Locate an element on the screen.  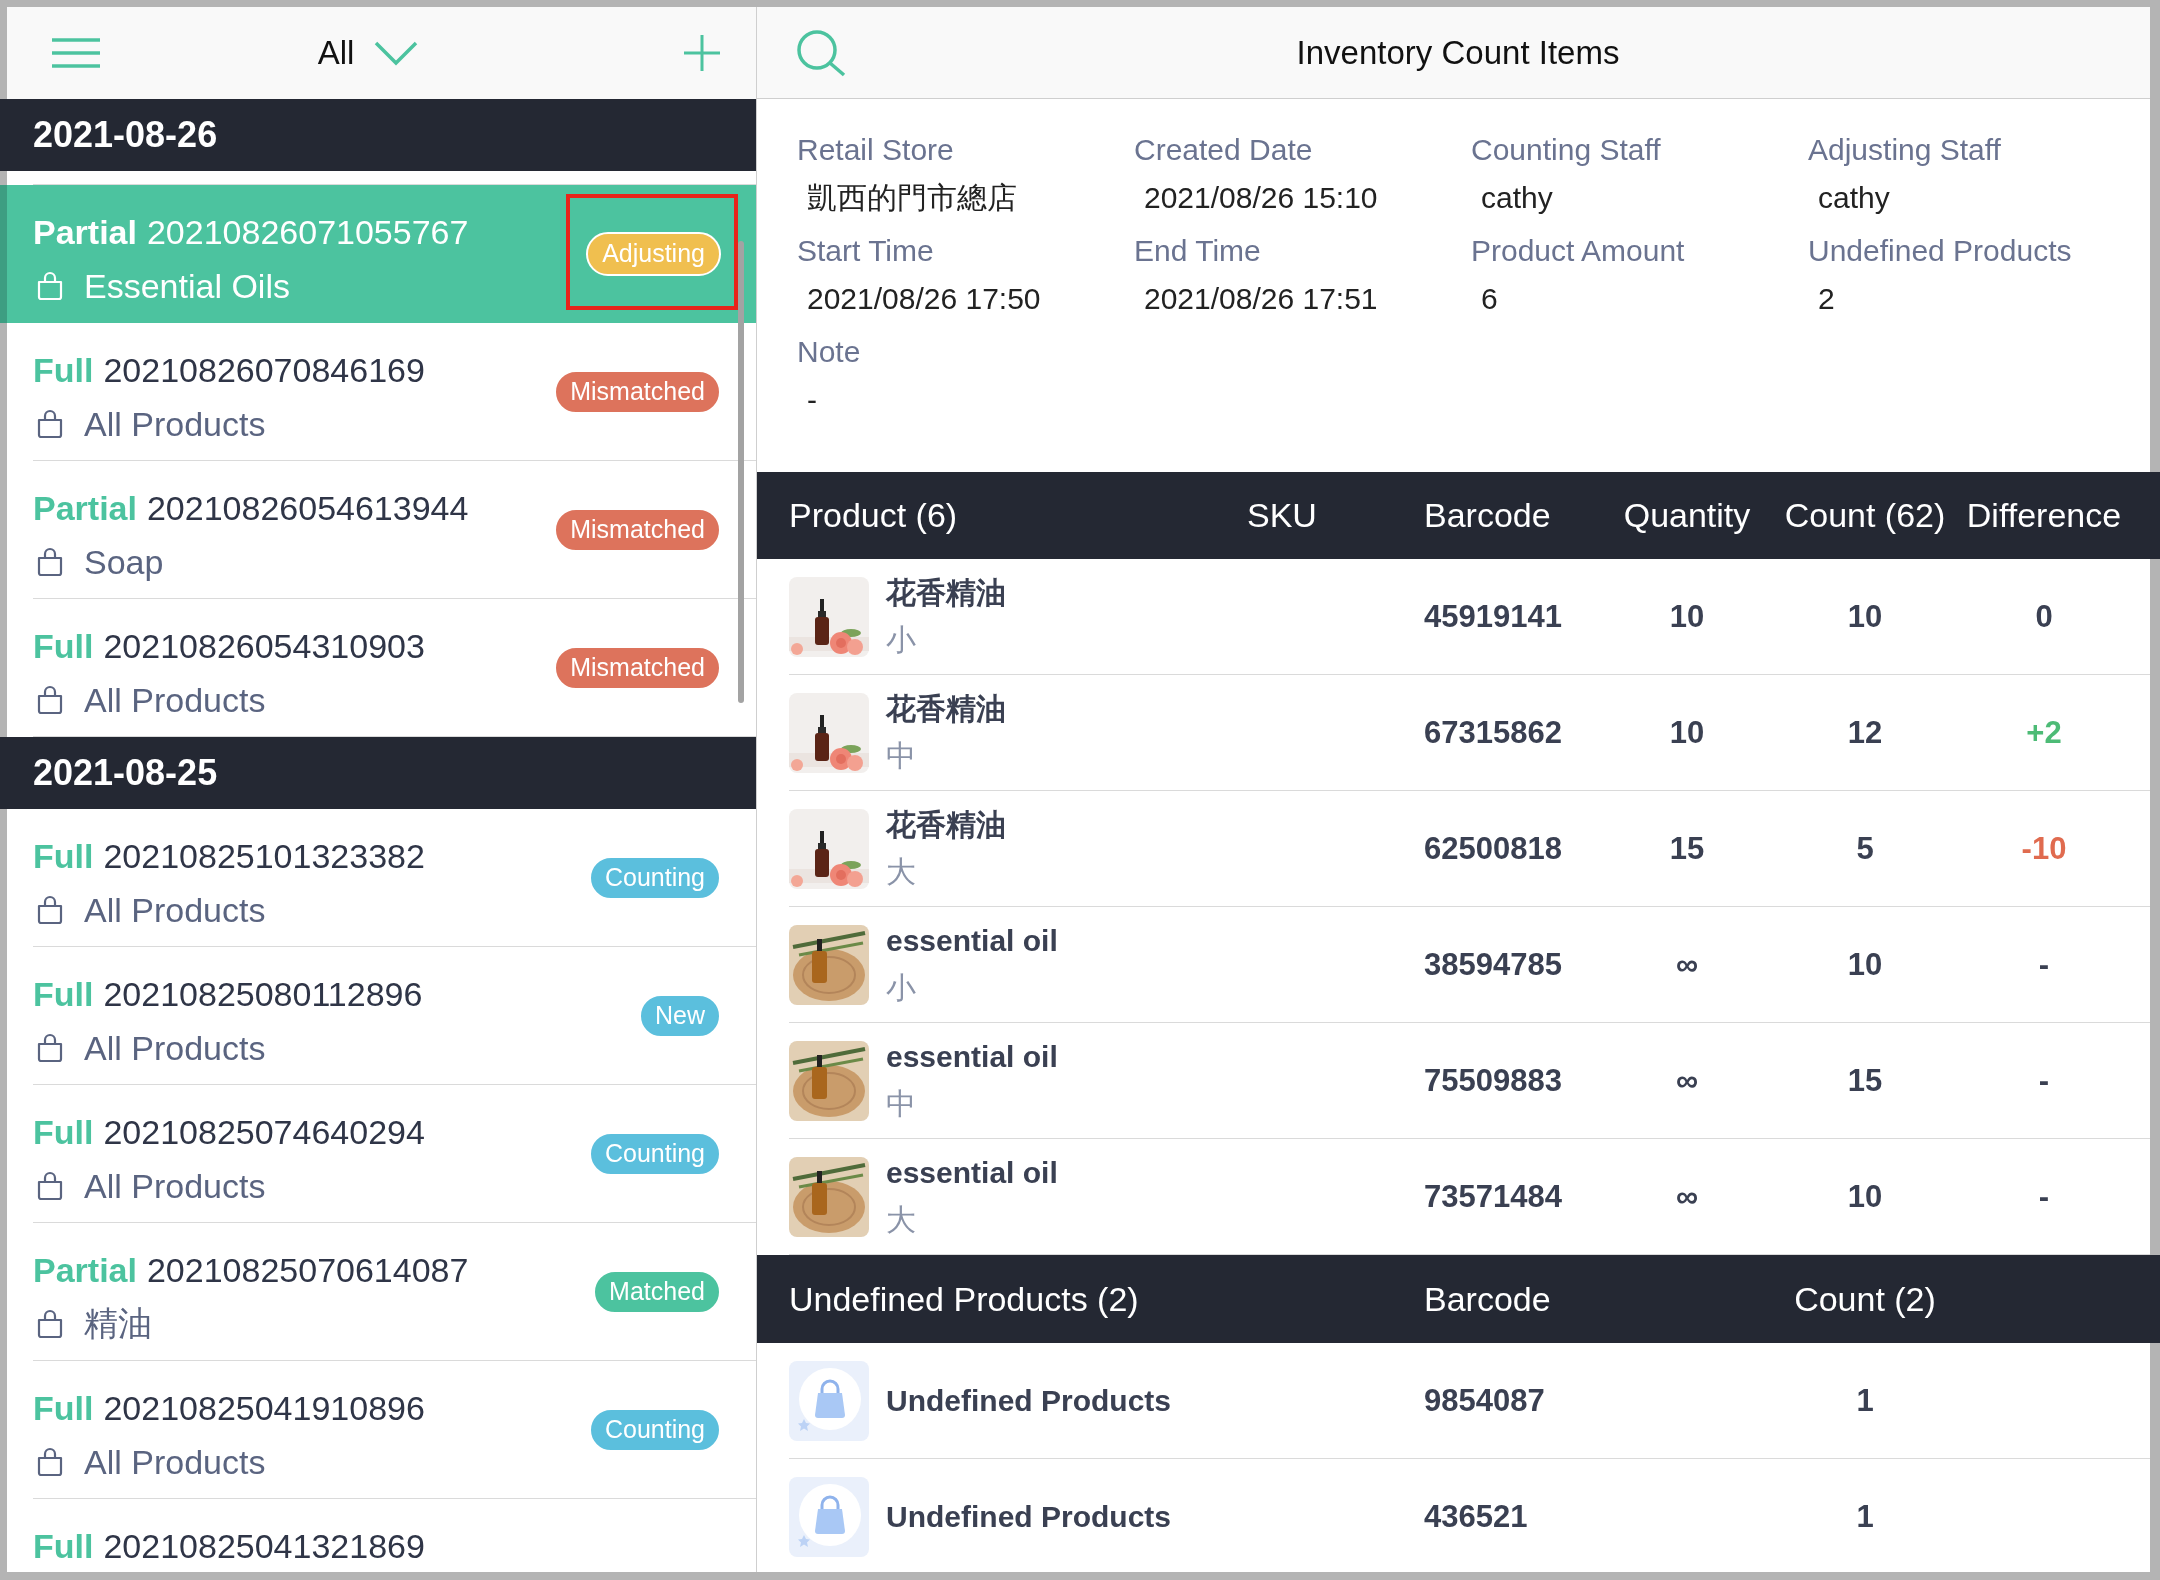
count-list-item: Partial 20210825070614087 精油 Matched is located at coordinates (378, 1292).